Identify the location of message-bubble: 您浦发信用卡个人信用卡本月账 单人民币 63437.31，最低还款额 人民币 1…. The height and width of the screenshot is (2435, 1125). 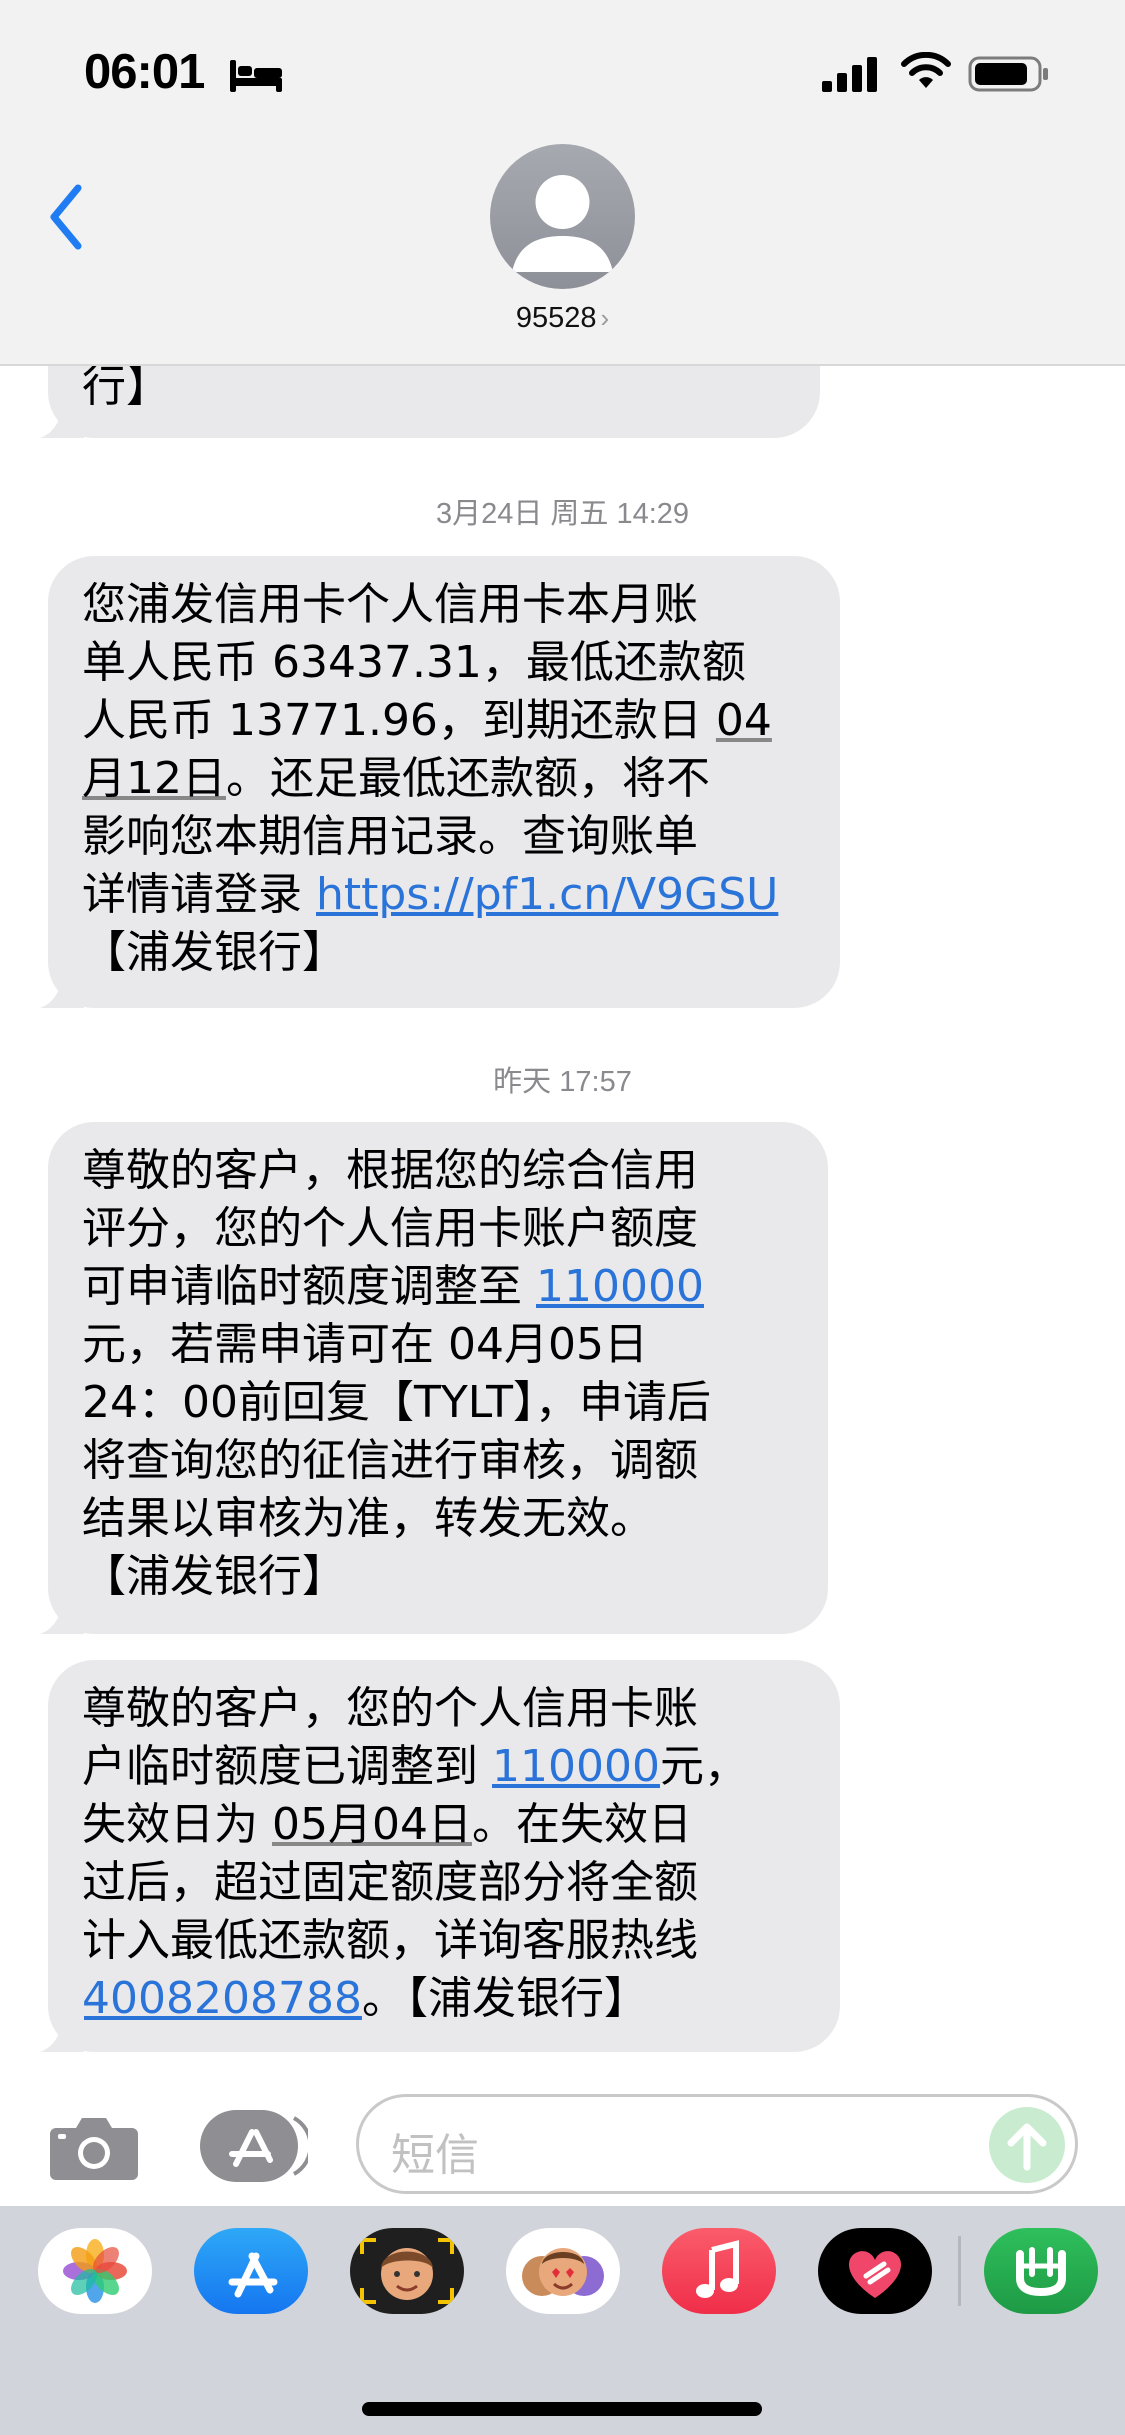
(440, 782).